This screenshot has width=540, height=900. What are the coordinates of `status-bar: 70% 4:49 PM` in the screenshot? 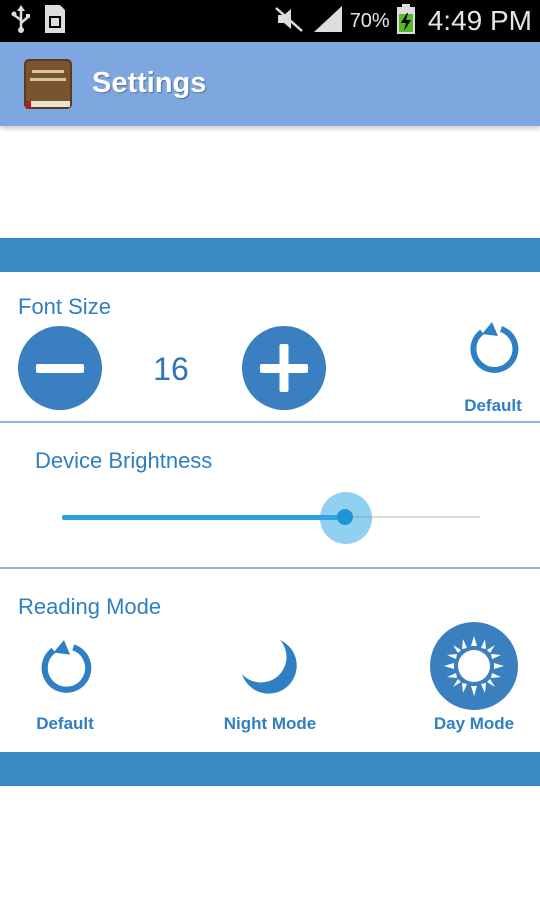 It's located at (270, 21).